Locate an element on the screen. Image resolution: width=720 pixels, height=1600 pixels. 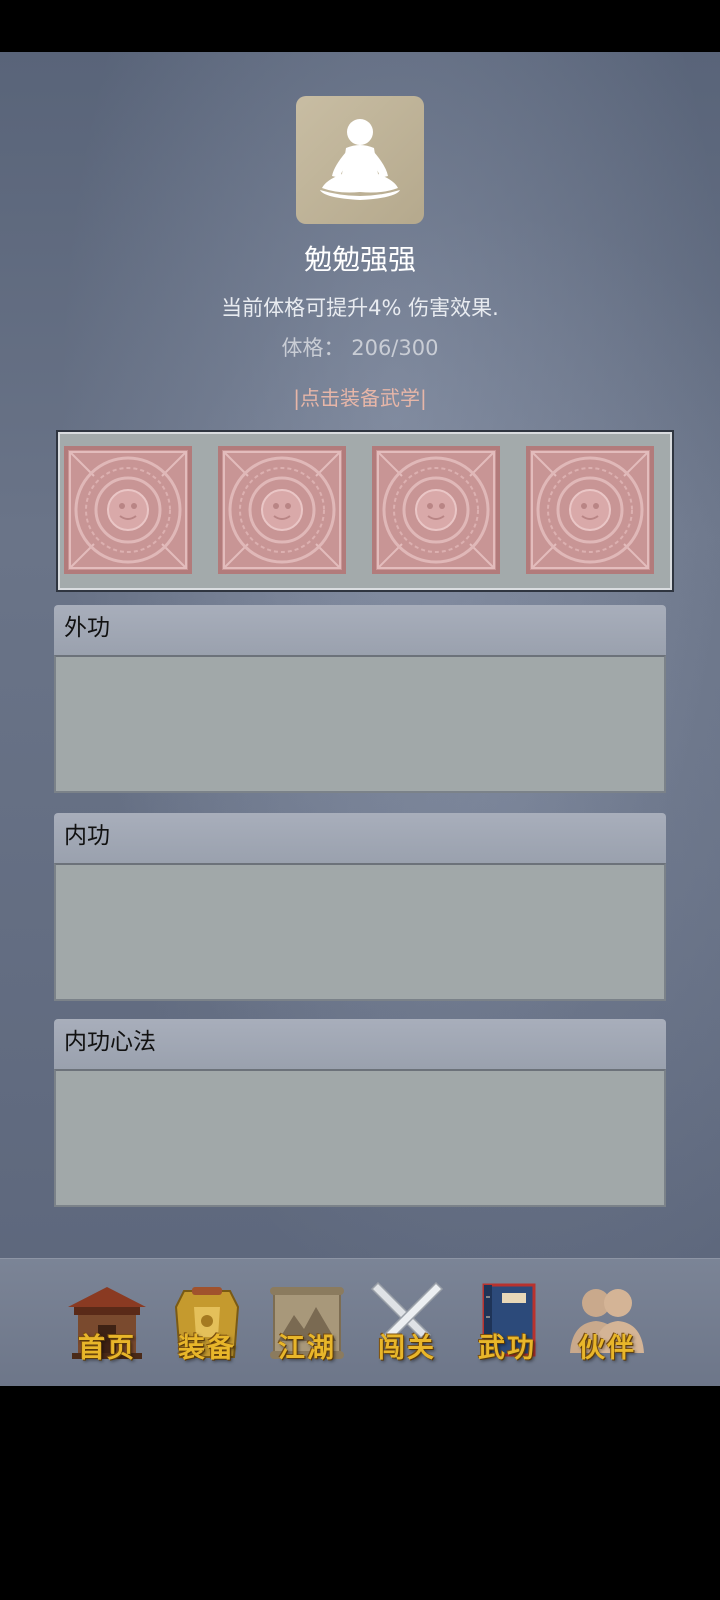
internal-skills-section: 内功 is located at coordinates (360, 907).